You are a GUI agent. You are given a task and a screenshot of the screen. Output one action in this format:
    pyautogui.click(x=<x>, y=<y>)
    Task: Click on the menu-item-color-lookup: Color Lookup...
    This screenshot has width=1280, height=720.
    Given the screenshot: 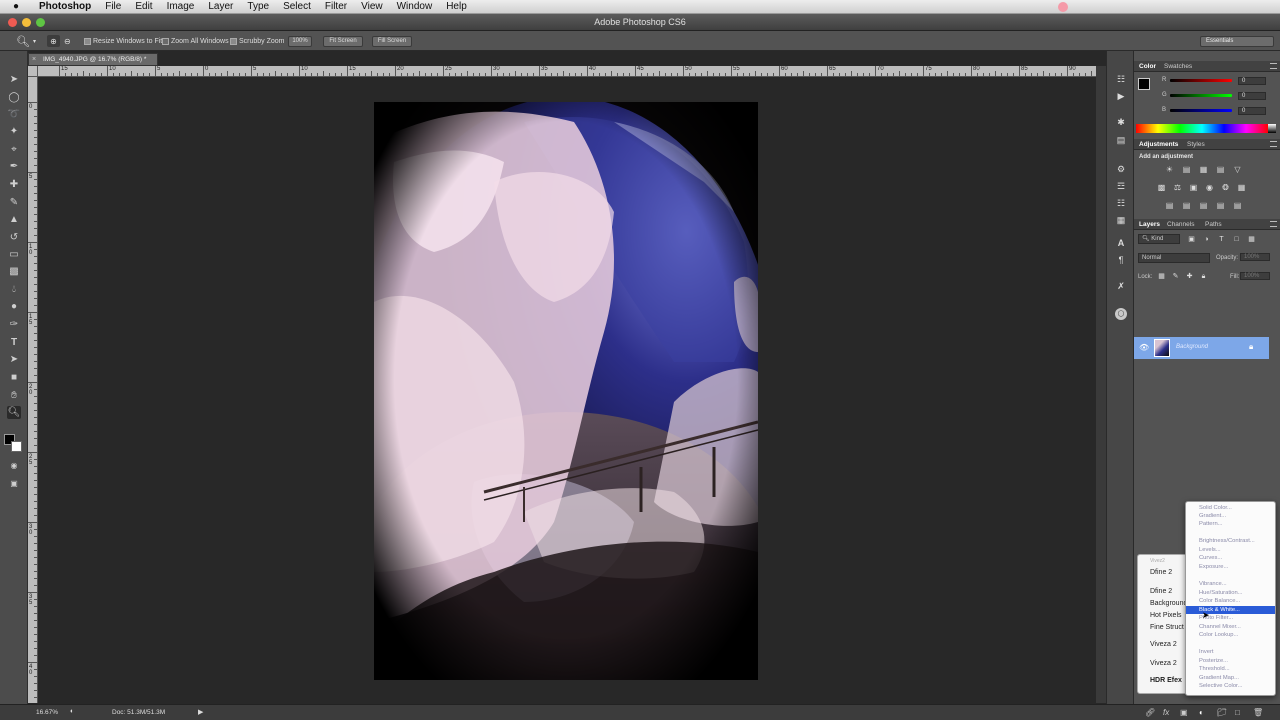 What is the action you would take?
    pyautogui.click(x=1218, y=635)
    